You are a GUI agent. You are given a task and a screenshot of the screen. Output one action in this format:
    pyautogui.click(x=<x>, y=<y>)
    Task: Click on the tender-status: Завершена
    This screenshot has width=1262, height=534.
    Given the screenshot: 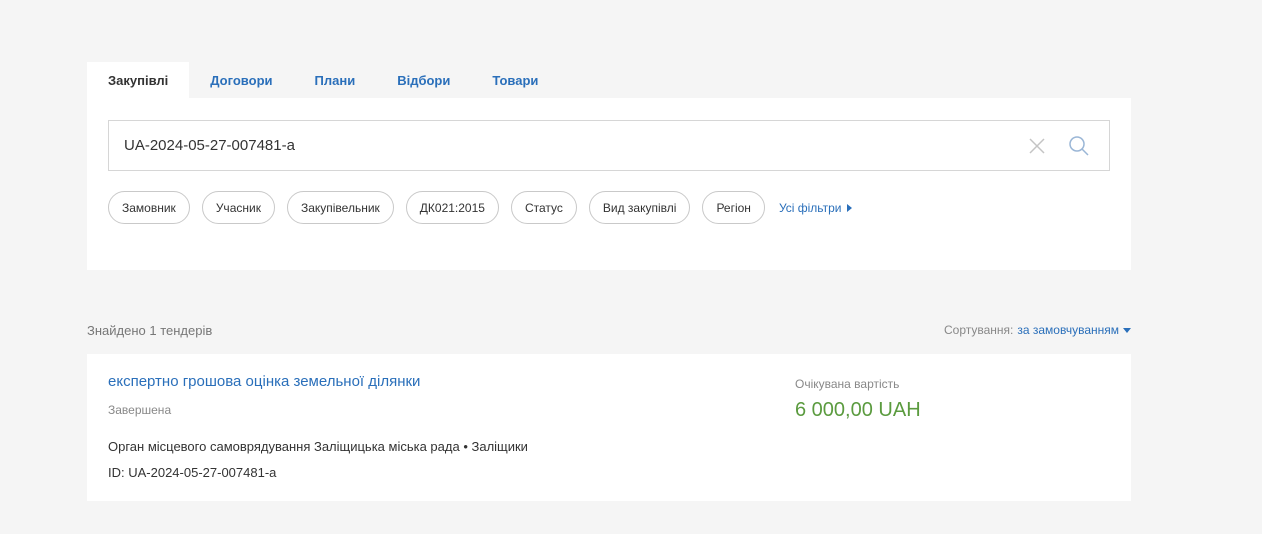 What is the action you would take?
    pyautogui.click(x=140, y=410)
    